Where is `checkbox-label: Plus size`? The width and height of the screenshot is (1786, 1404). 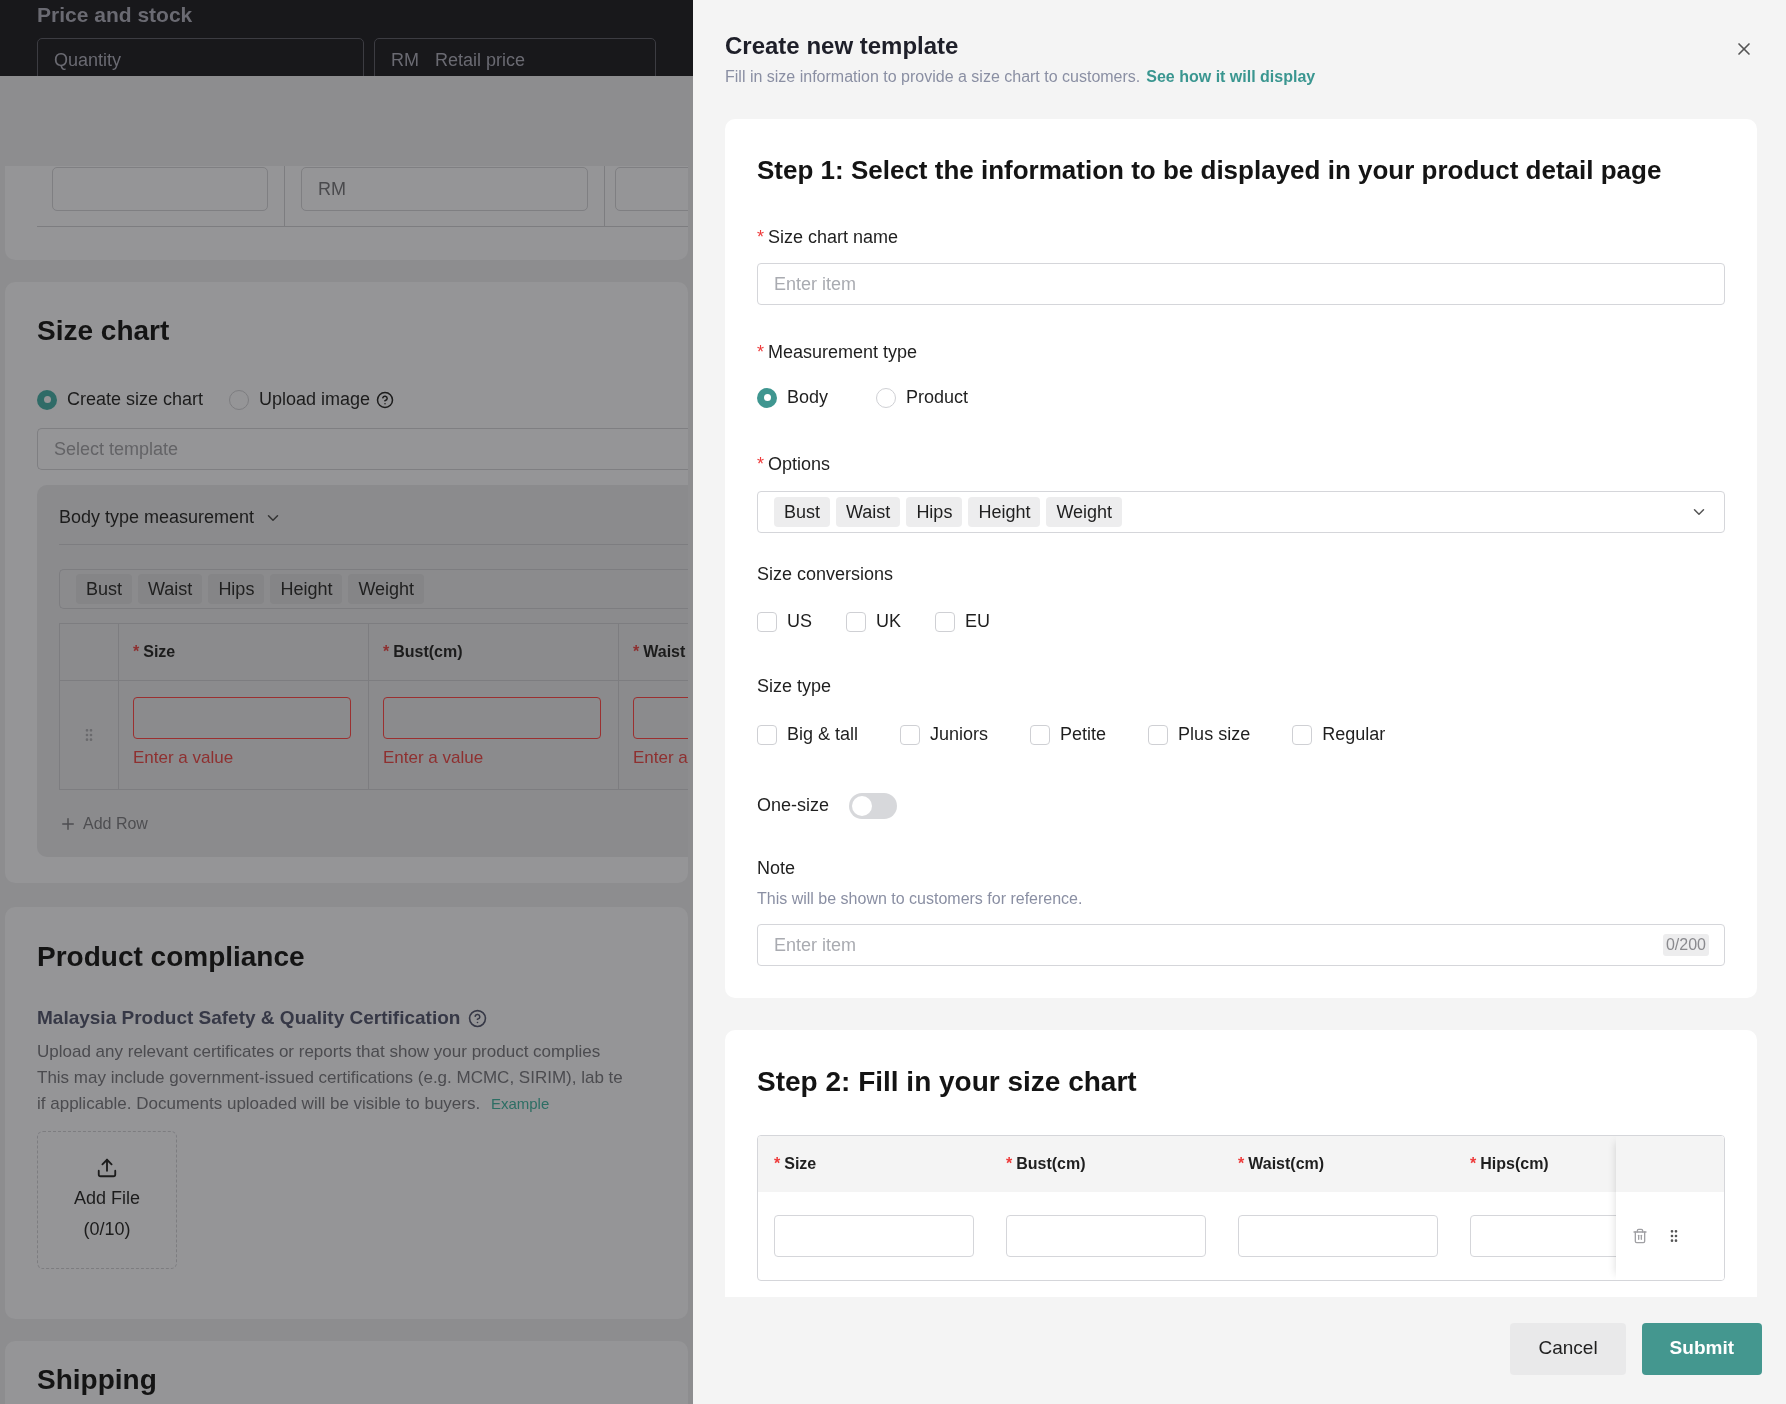 checkbox-label: Plus size is located at coordinates (1214, 734).